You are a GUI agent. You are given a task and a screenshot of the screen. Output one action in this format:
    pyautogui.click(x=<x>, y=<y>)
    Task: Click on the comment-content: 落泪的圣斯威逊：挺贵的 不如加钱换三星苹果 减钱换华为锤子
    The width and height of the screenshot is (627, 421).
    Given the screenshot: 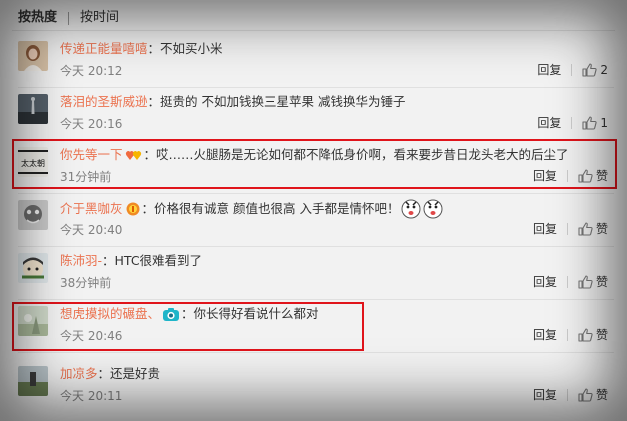 What is the action you would take?
    pyautogui.click(x=232, y=102)
    